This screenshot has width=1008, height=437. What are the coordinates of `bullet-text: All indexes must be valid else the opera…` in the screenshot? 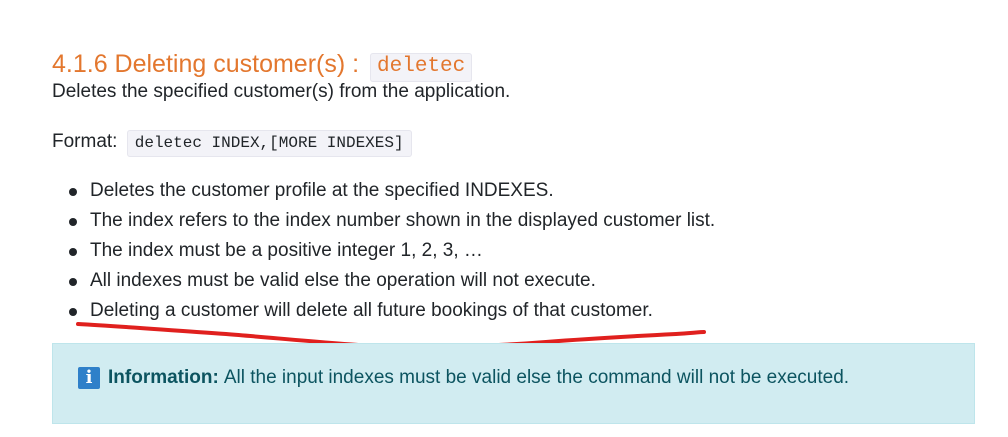 It's located at (343, 280).